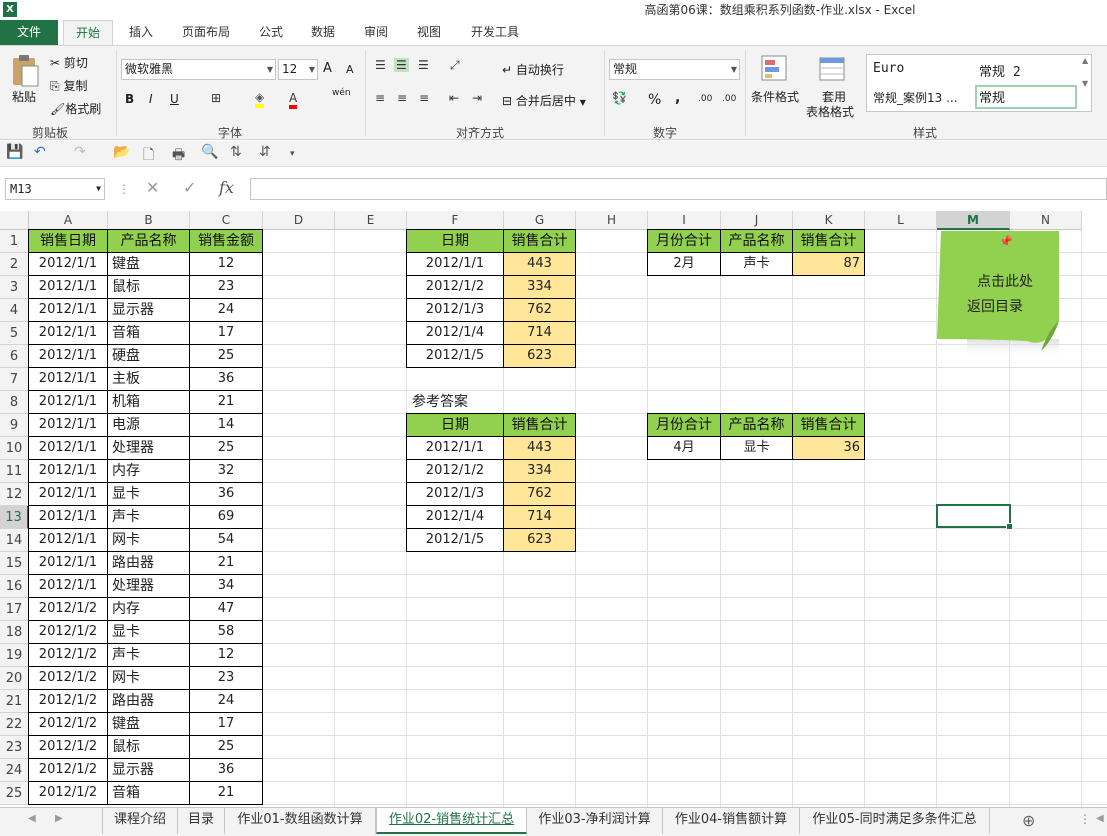 Image resolution: width=1107 pixels, height=836 pixels. I want to click on indent-decrease-icon: ⇤, so click(454, 98).